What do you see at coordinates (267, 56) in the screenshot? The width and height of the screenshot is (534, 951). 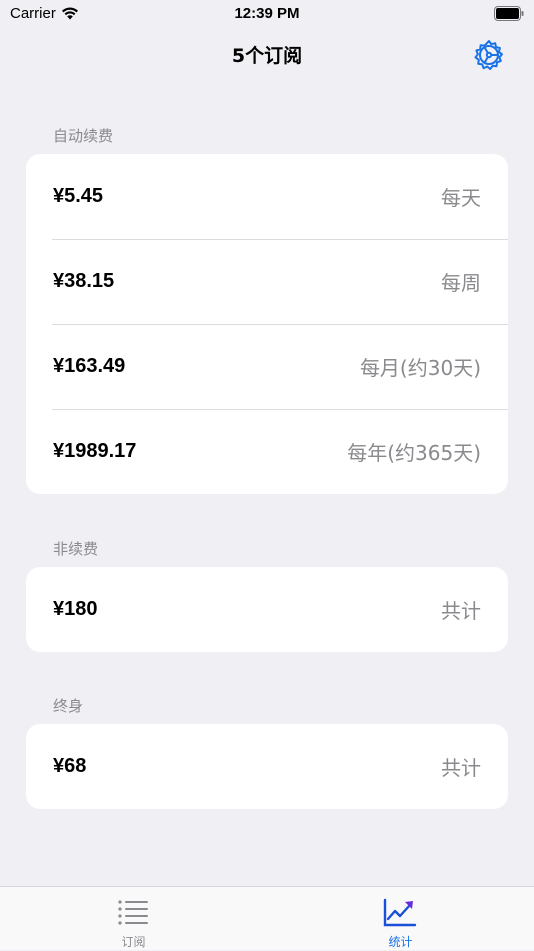 I see `page-title: 5个订阅` at bounding box center [267, 56].